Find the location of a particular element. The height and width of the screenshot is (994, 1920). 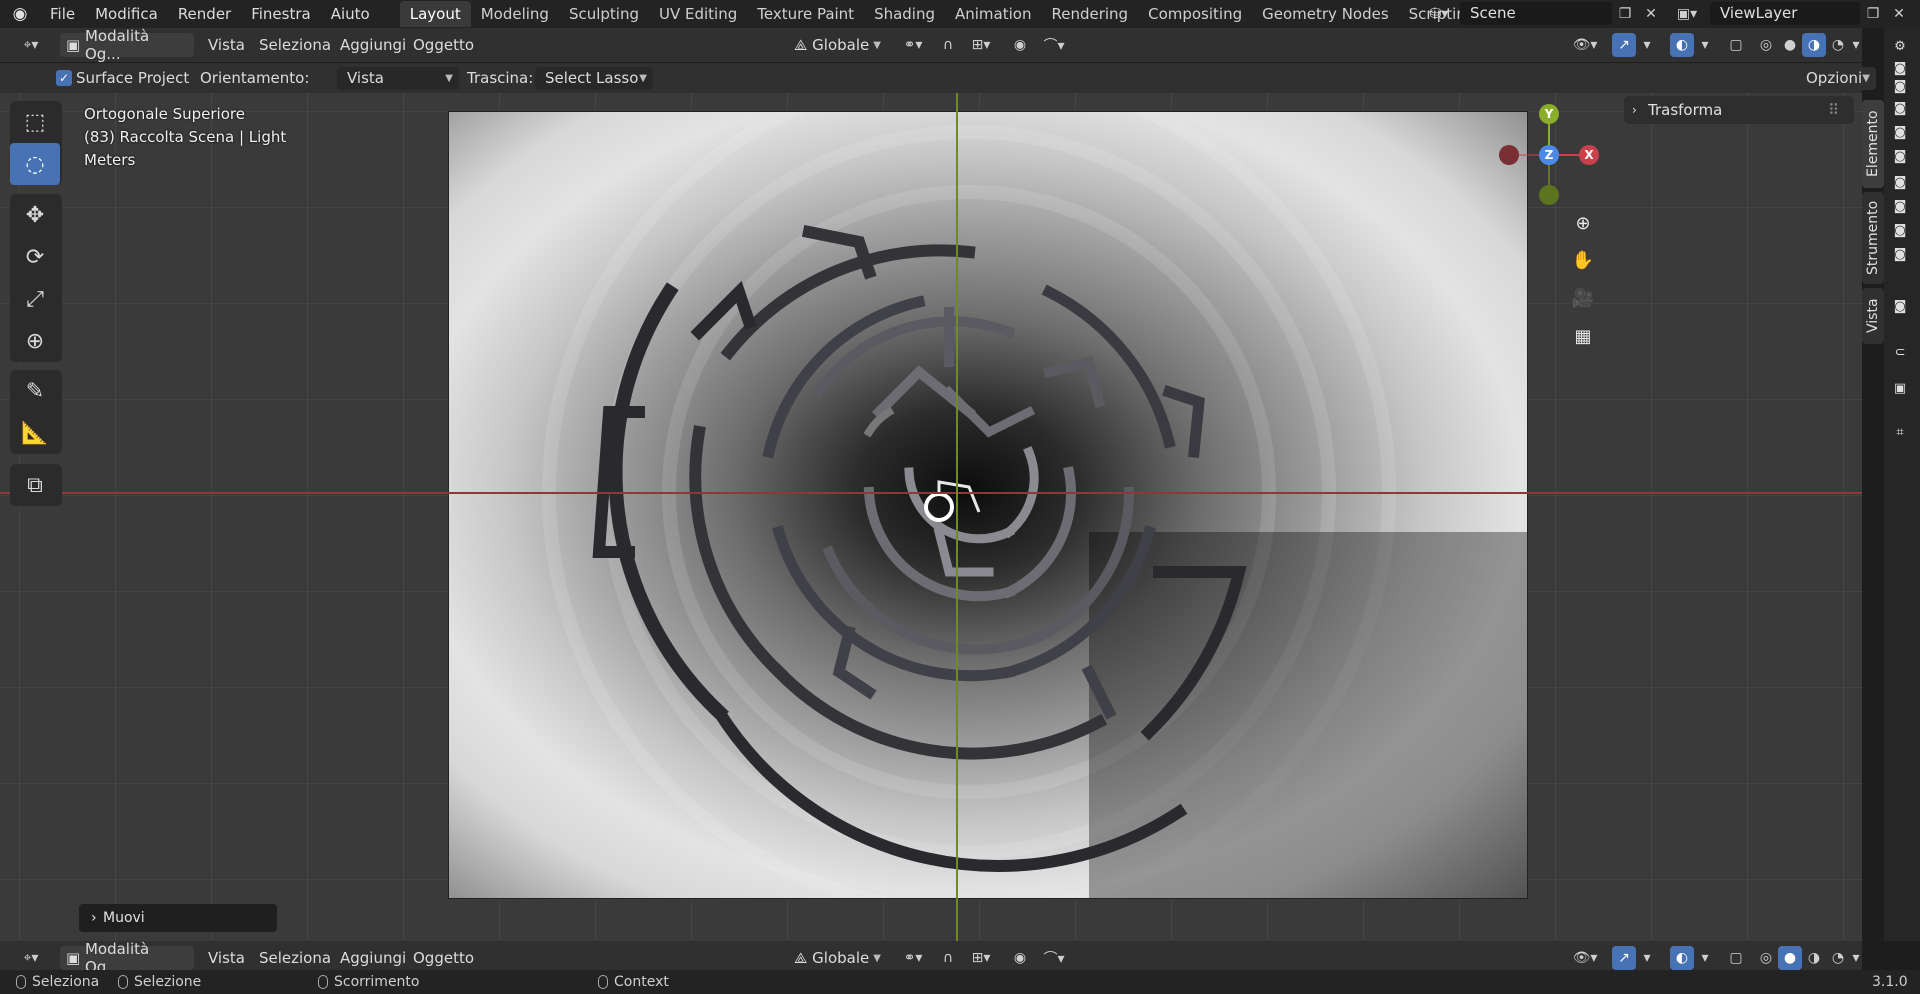

menu-edit: Modifica is located at coordinates (126, 14).